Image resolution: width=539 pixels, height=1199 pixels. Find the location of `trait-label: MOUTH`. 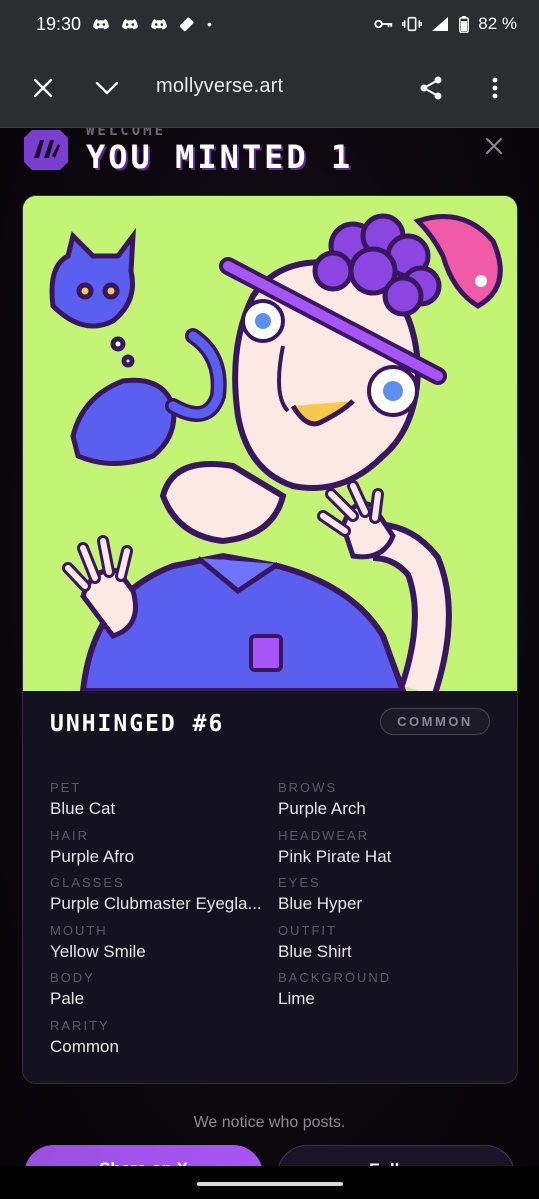

trait-label: MOUTH is located at coordinates (79, 930).